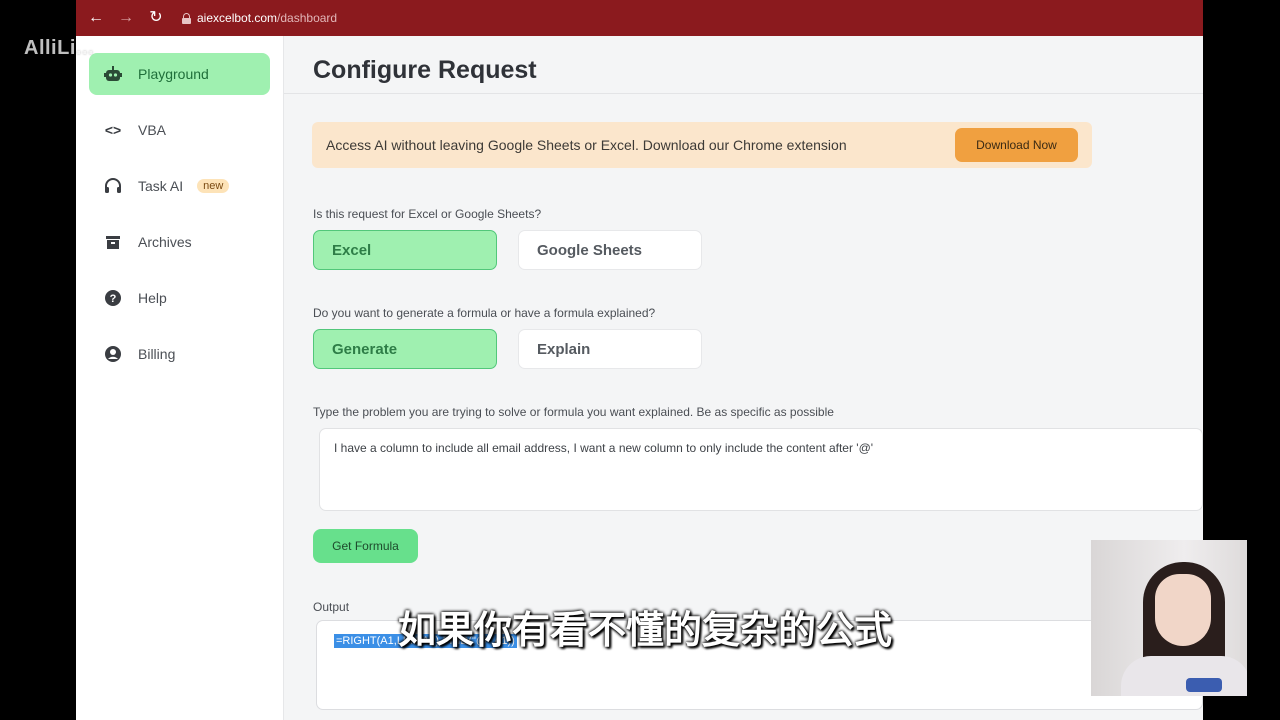 The width and height of the screenshot is (1280, 720). Describe the element at coordinates (156, 18) in the screenshot. I see `reload-icon: ↻` at that location.